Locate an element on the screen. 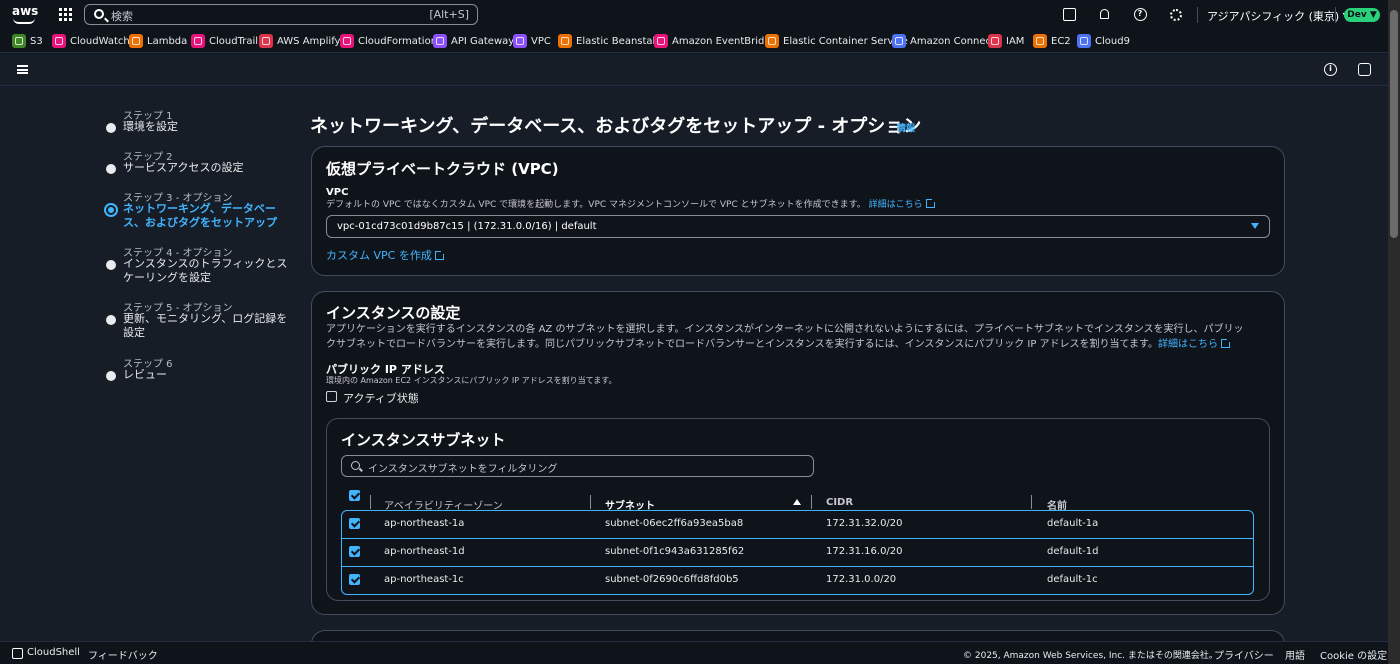  aws-logo: aws is located at coordinates (25, 15).